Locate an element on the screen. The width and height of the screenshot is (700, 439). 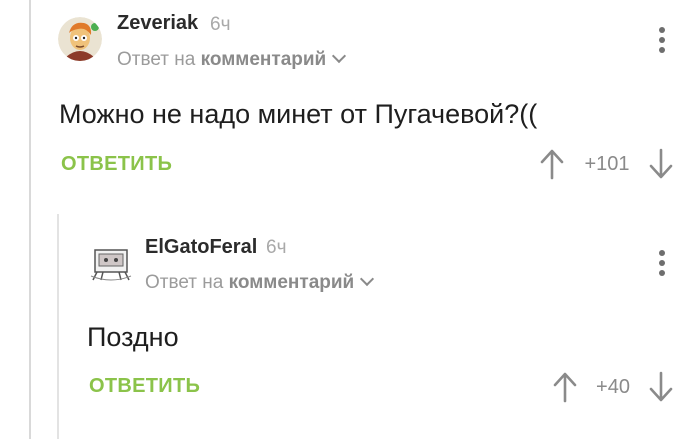
rating-value: +101 is located at coordinates (607, 164).